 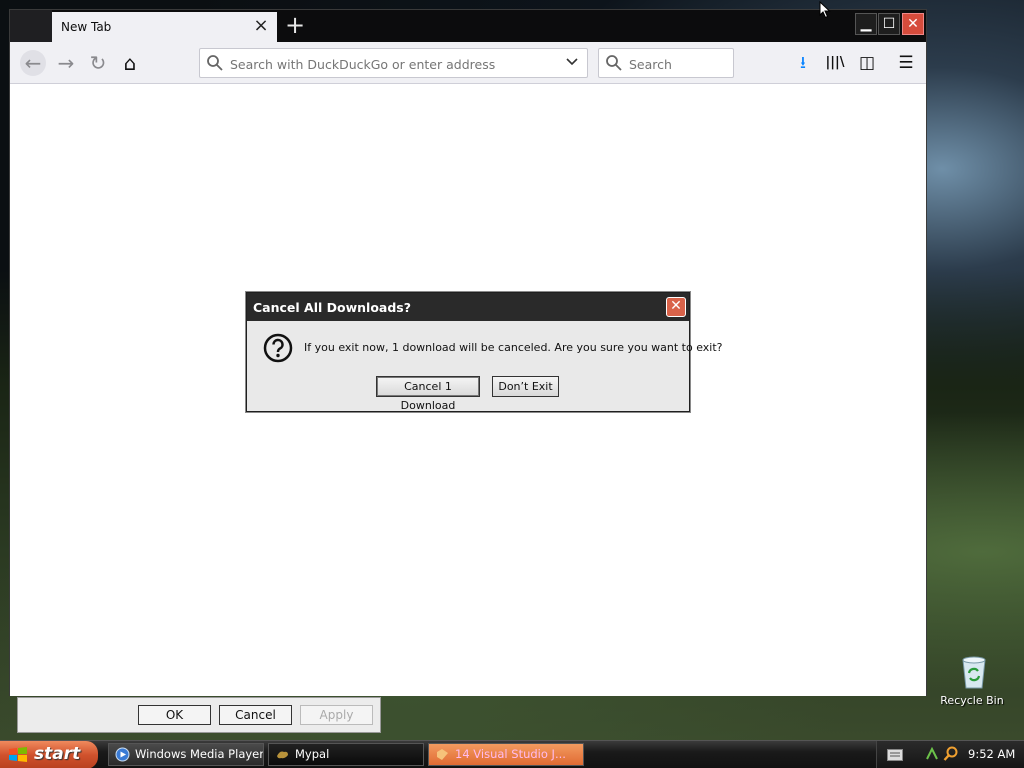 What do you see at coordinates (679, 64) in the screenshot?
I see `search-input` at bounding box center [679, 64].